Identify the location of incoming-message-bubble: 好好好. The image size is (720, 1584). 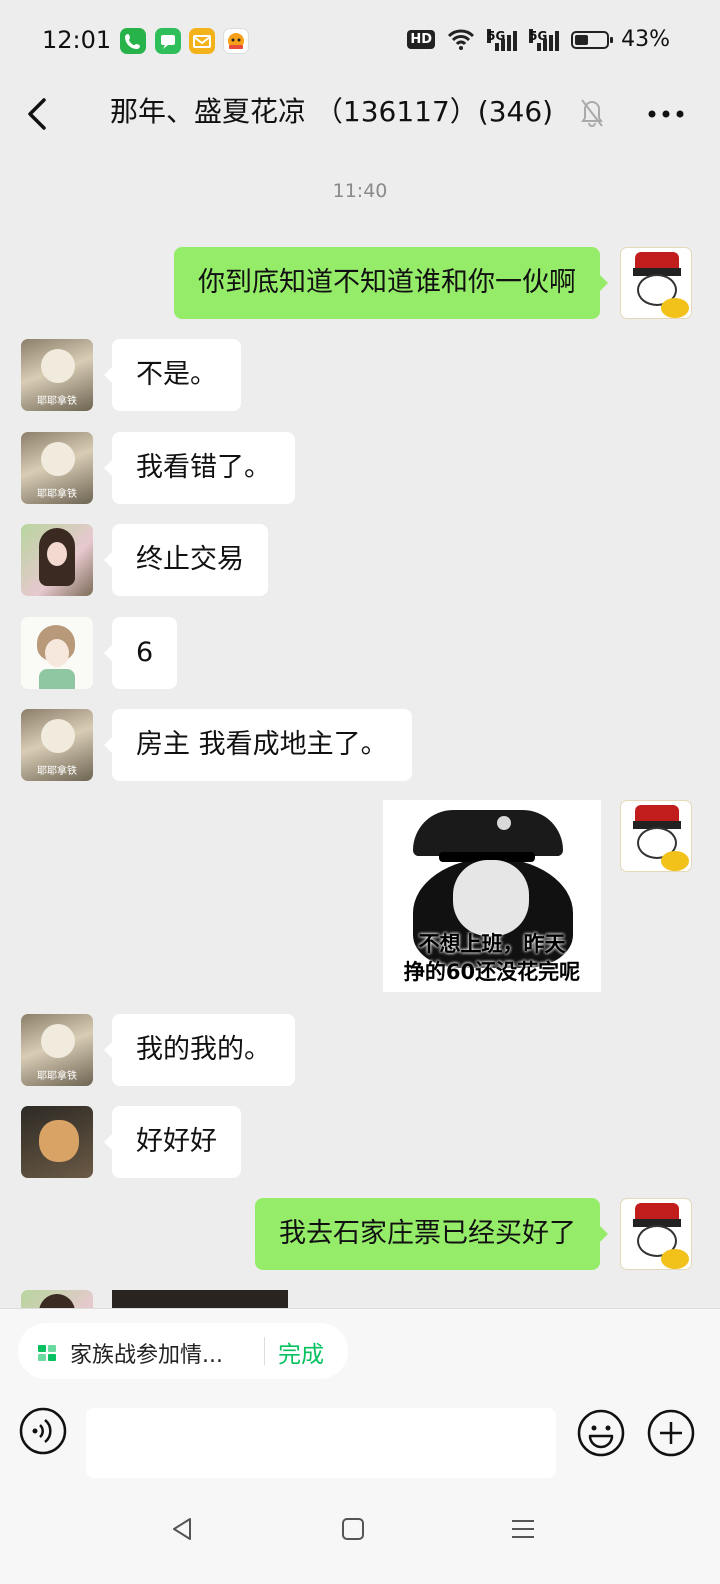
(172, 1142).